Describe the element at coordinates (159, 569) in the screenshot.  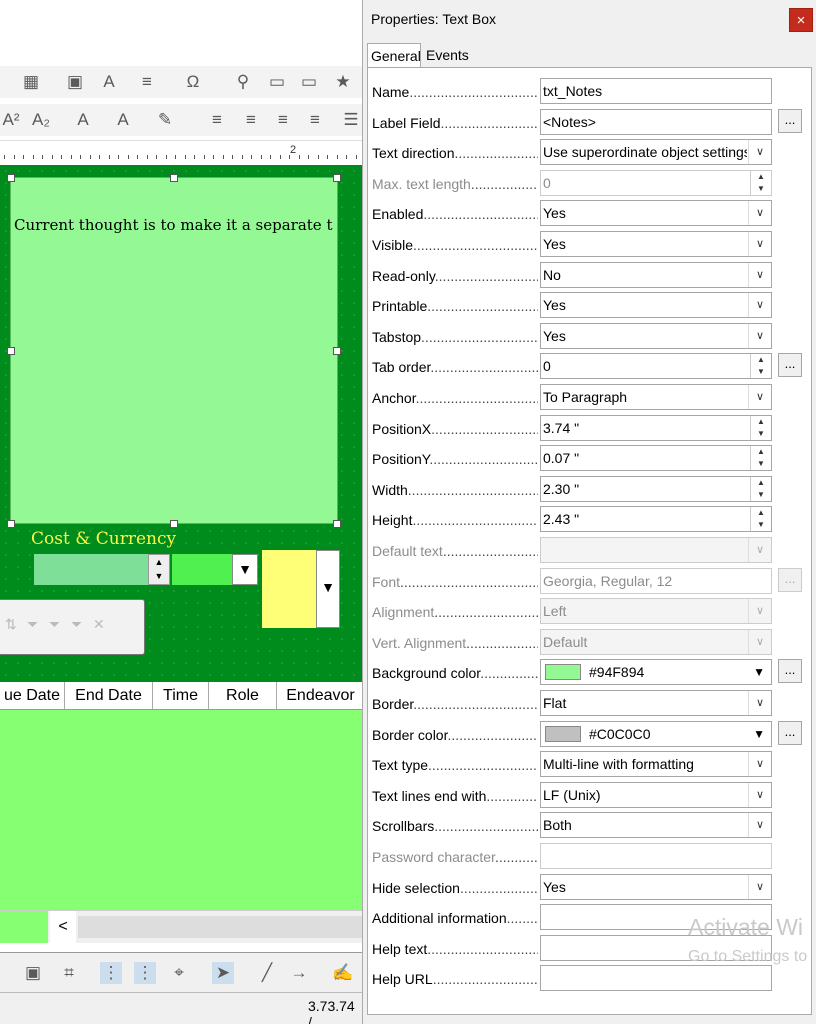
I see `cost-spin-button: ▲ ▼` at that location.